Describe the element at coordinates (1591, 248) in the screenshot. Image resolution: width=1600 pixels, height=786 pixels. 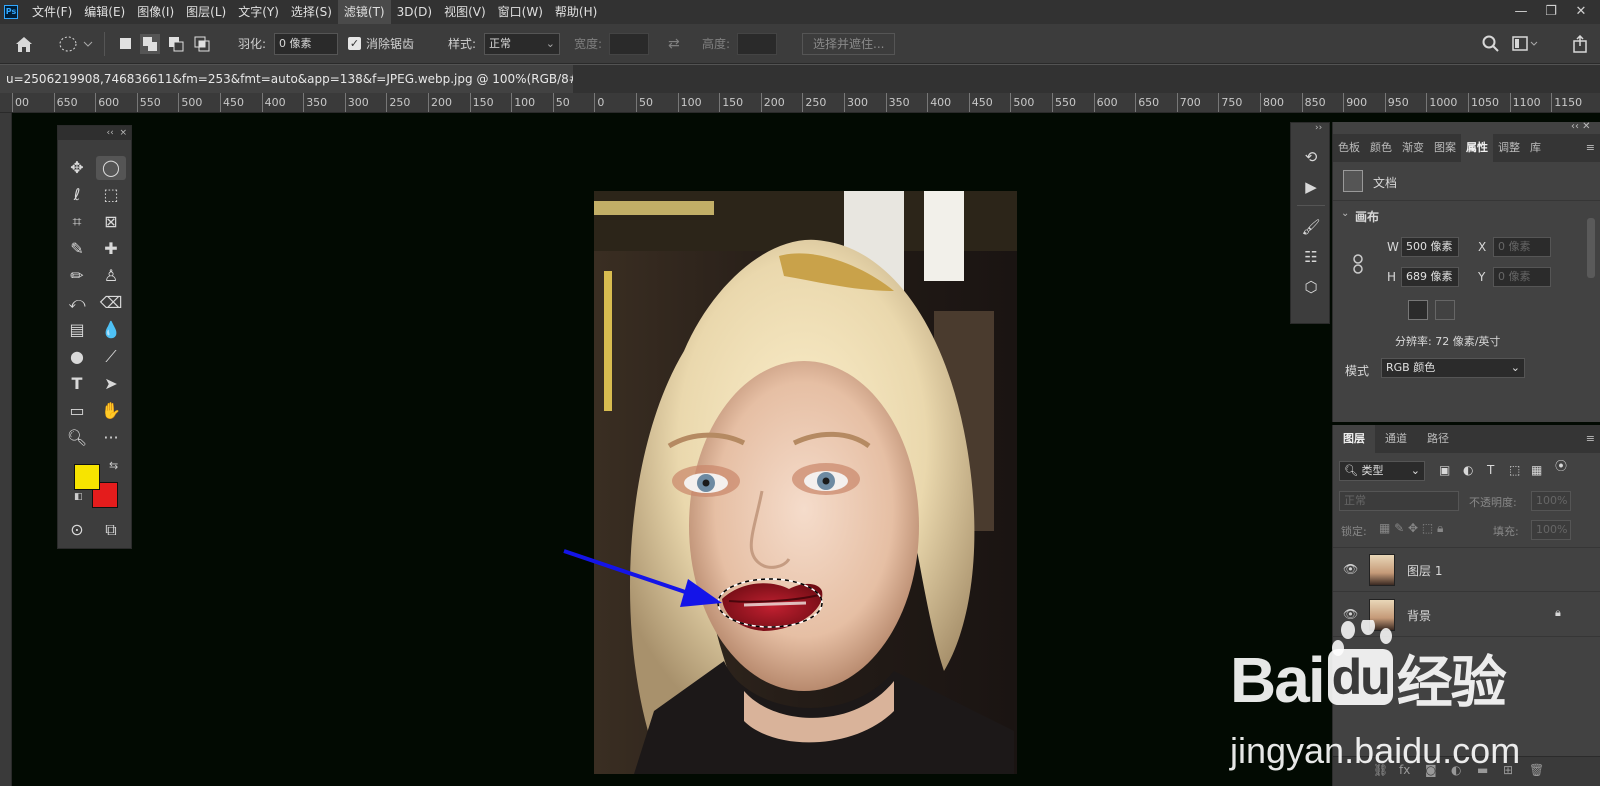
I see `scrollbar` at that location.